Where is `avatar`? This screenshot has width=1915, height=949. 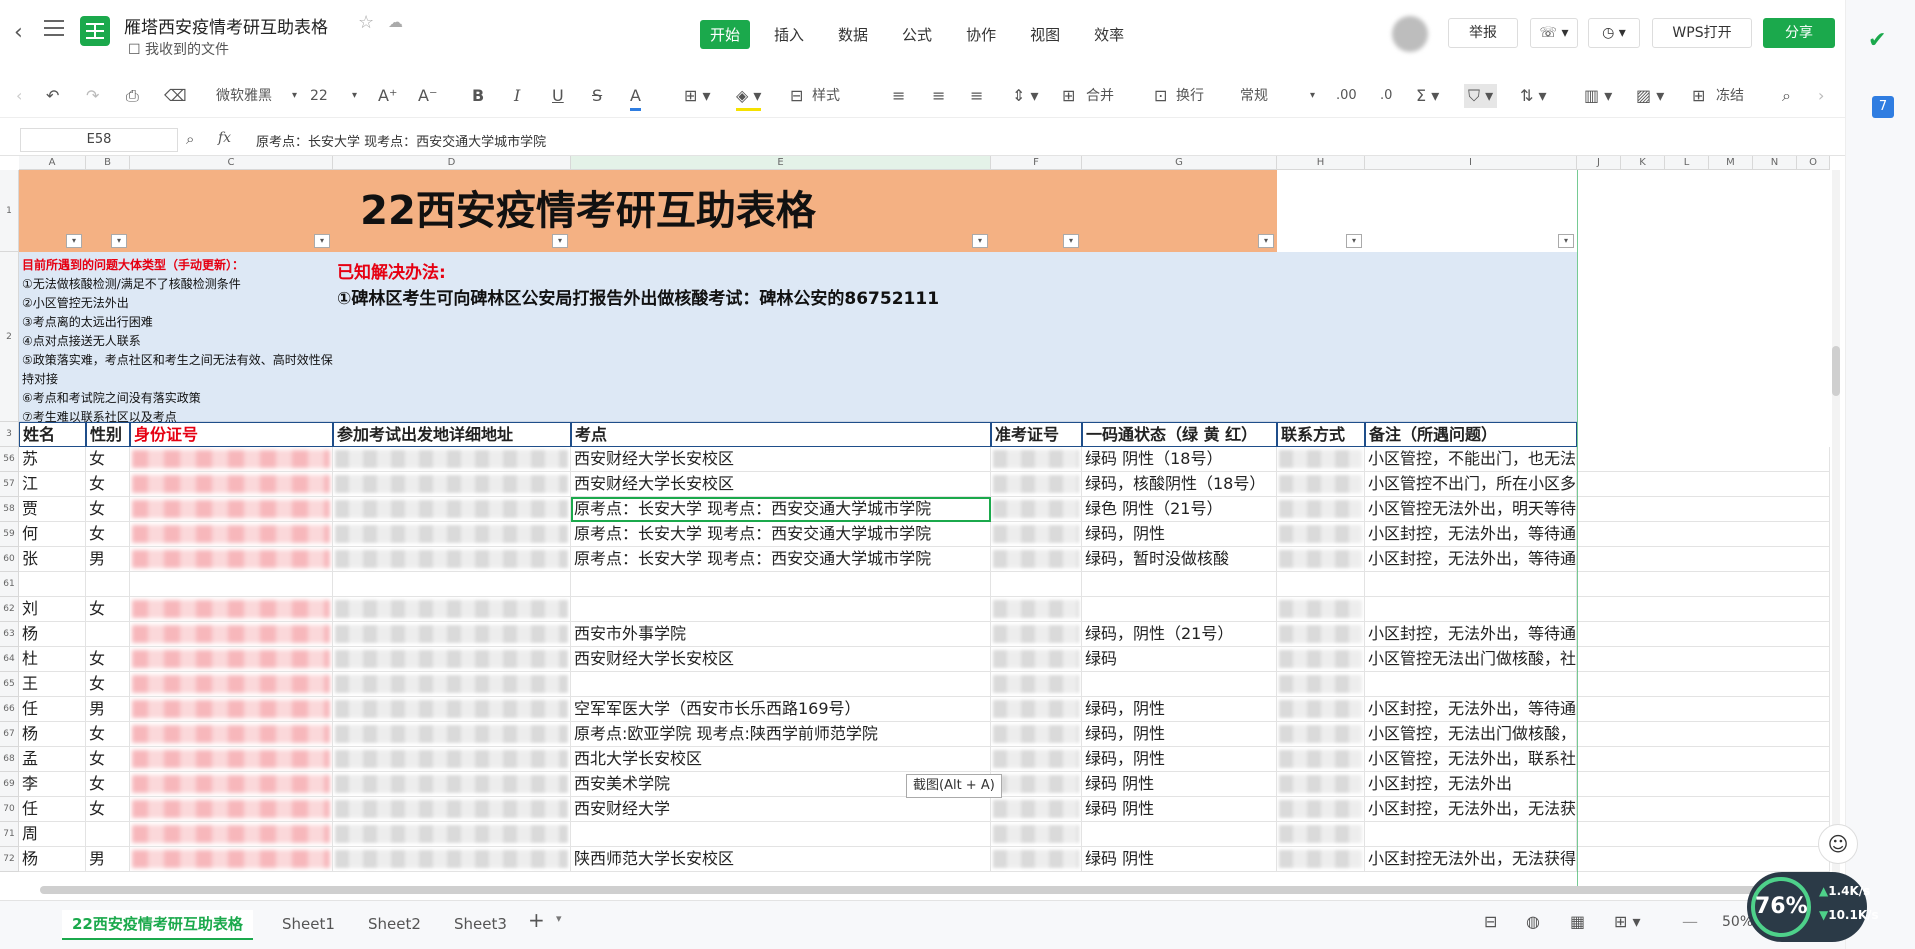 avatar is located at coordinates (1410, 34).